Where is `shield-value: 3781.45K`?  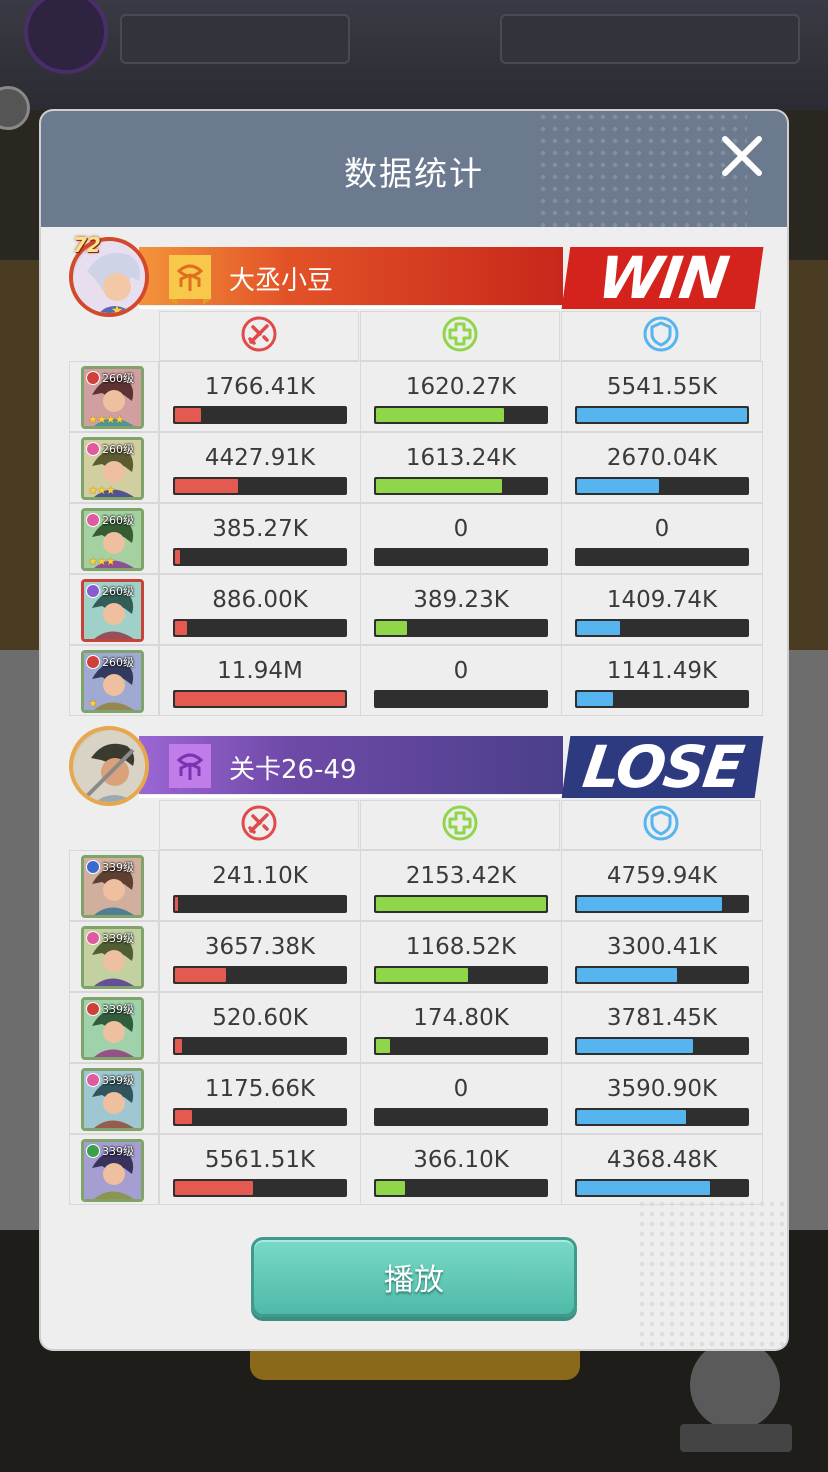 shield-value: 3781.45K is located at coordinates (662, 1018).